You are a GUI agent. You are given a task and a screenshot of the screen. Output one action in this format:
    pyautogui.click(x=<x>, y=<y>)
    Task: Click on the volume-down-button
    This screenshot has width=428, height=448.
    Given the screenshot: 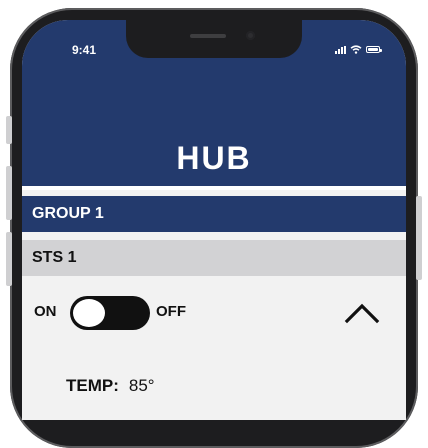 What is the action you would take?
    pyautogui.click(x=9, y=259)
    